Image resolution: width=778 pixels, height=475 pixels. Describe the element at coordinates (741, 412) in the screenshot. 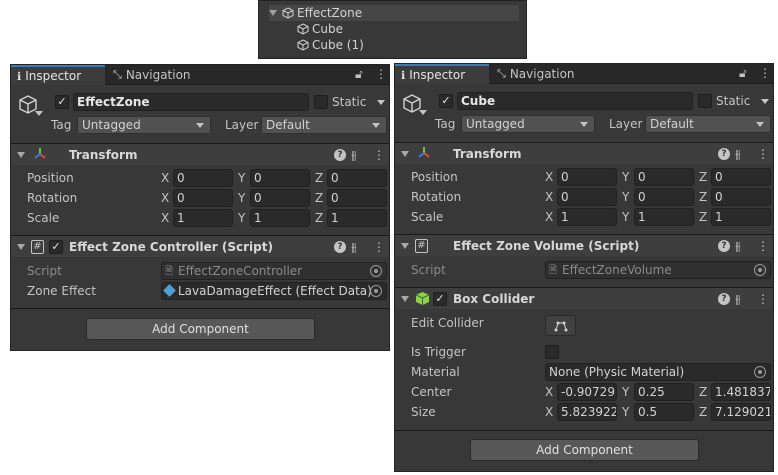

I see `size-z-field: 7.129021` at that location.